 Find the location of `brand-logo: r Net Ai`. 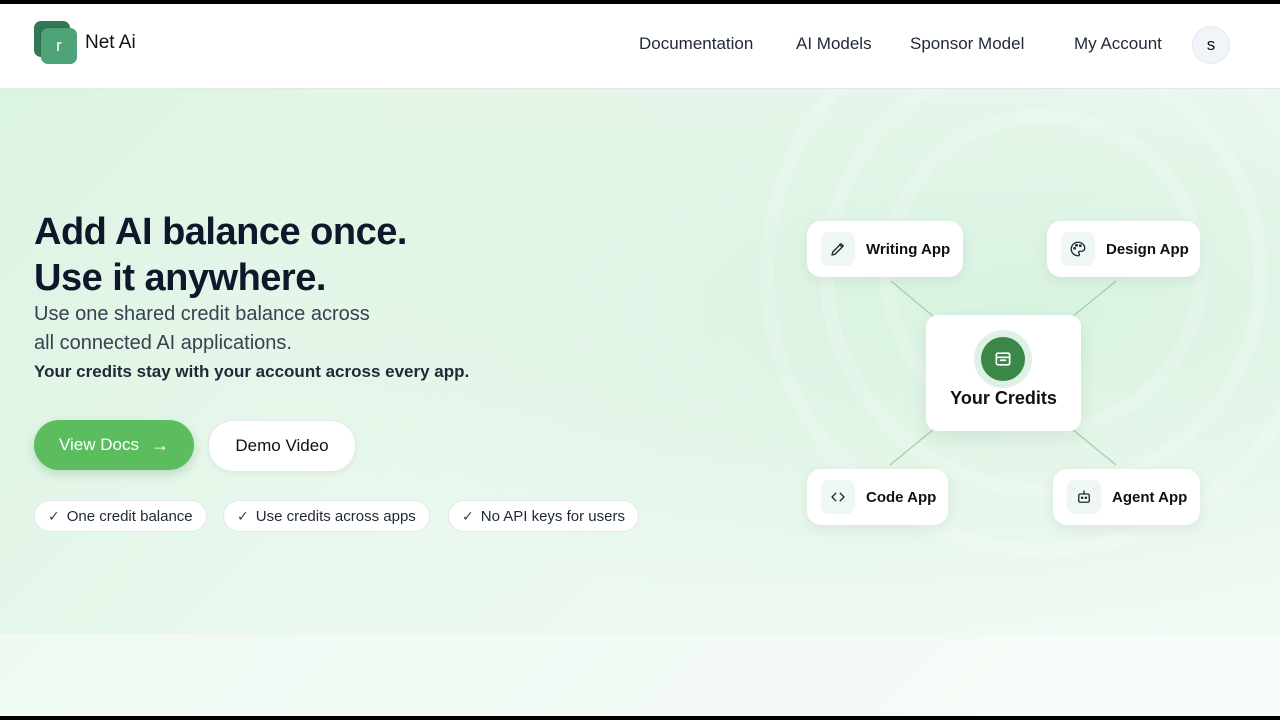

brand-logo: r Net Ai is located at coordinates (85, 43).